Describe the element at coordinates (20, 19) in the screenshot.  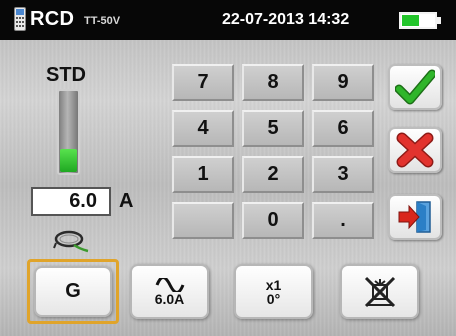
I see `meter-icon` at that location.